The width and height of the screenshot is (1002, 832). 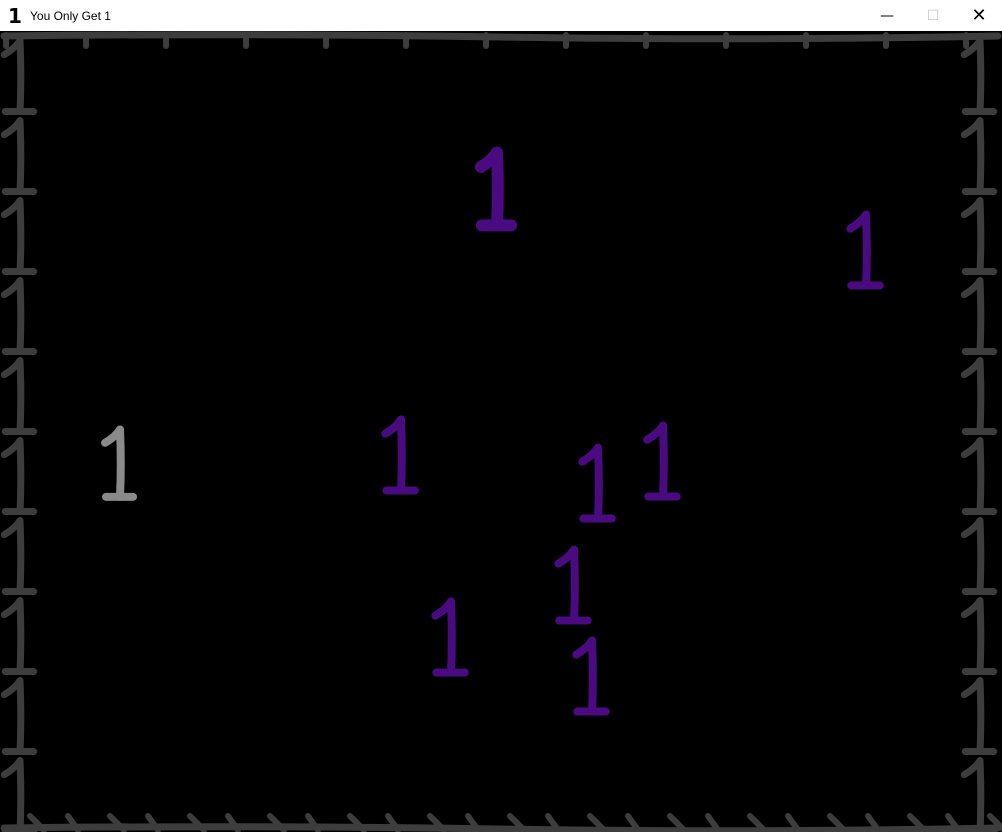 I want to click on border-top, so click(x=501, y=37).